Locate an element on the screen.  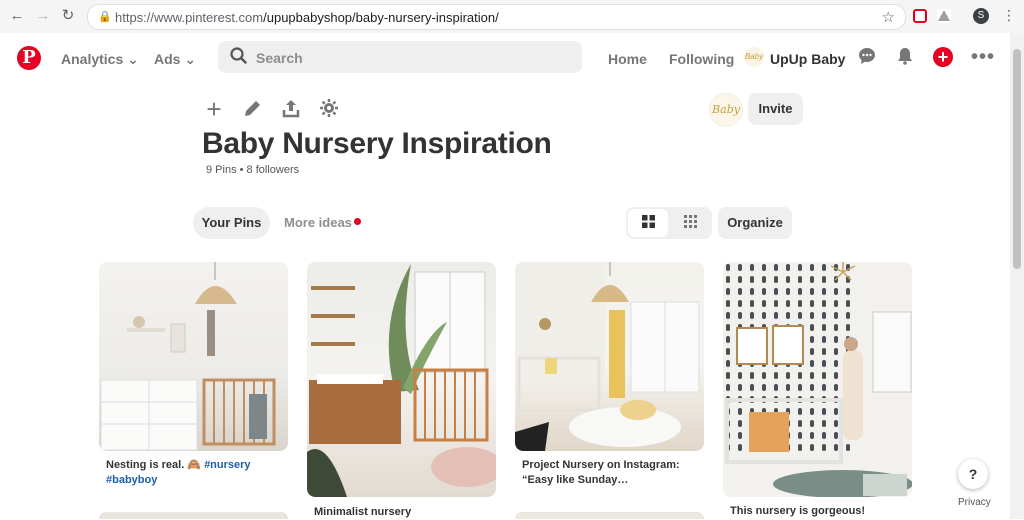
browser-menu-icon: ⋮ is located at coordinates (1009, 15).